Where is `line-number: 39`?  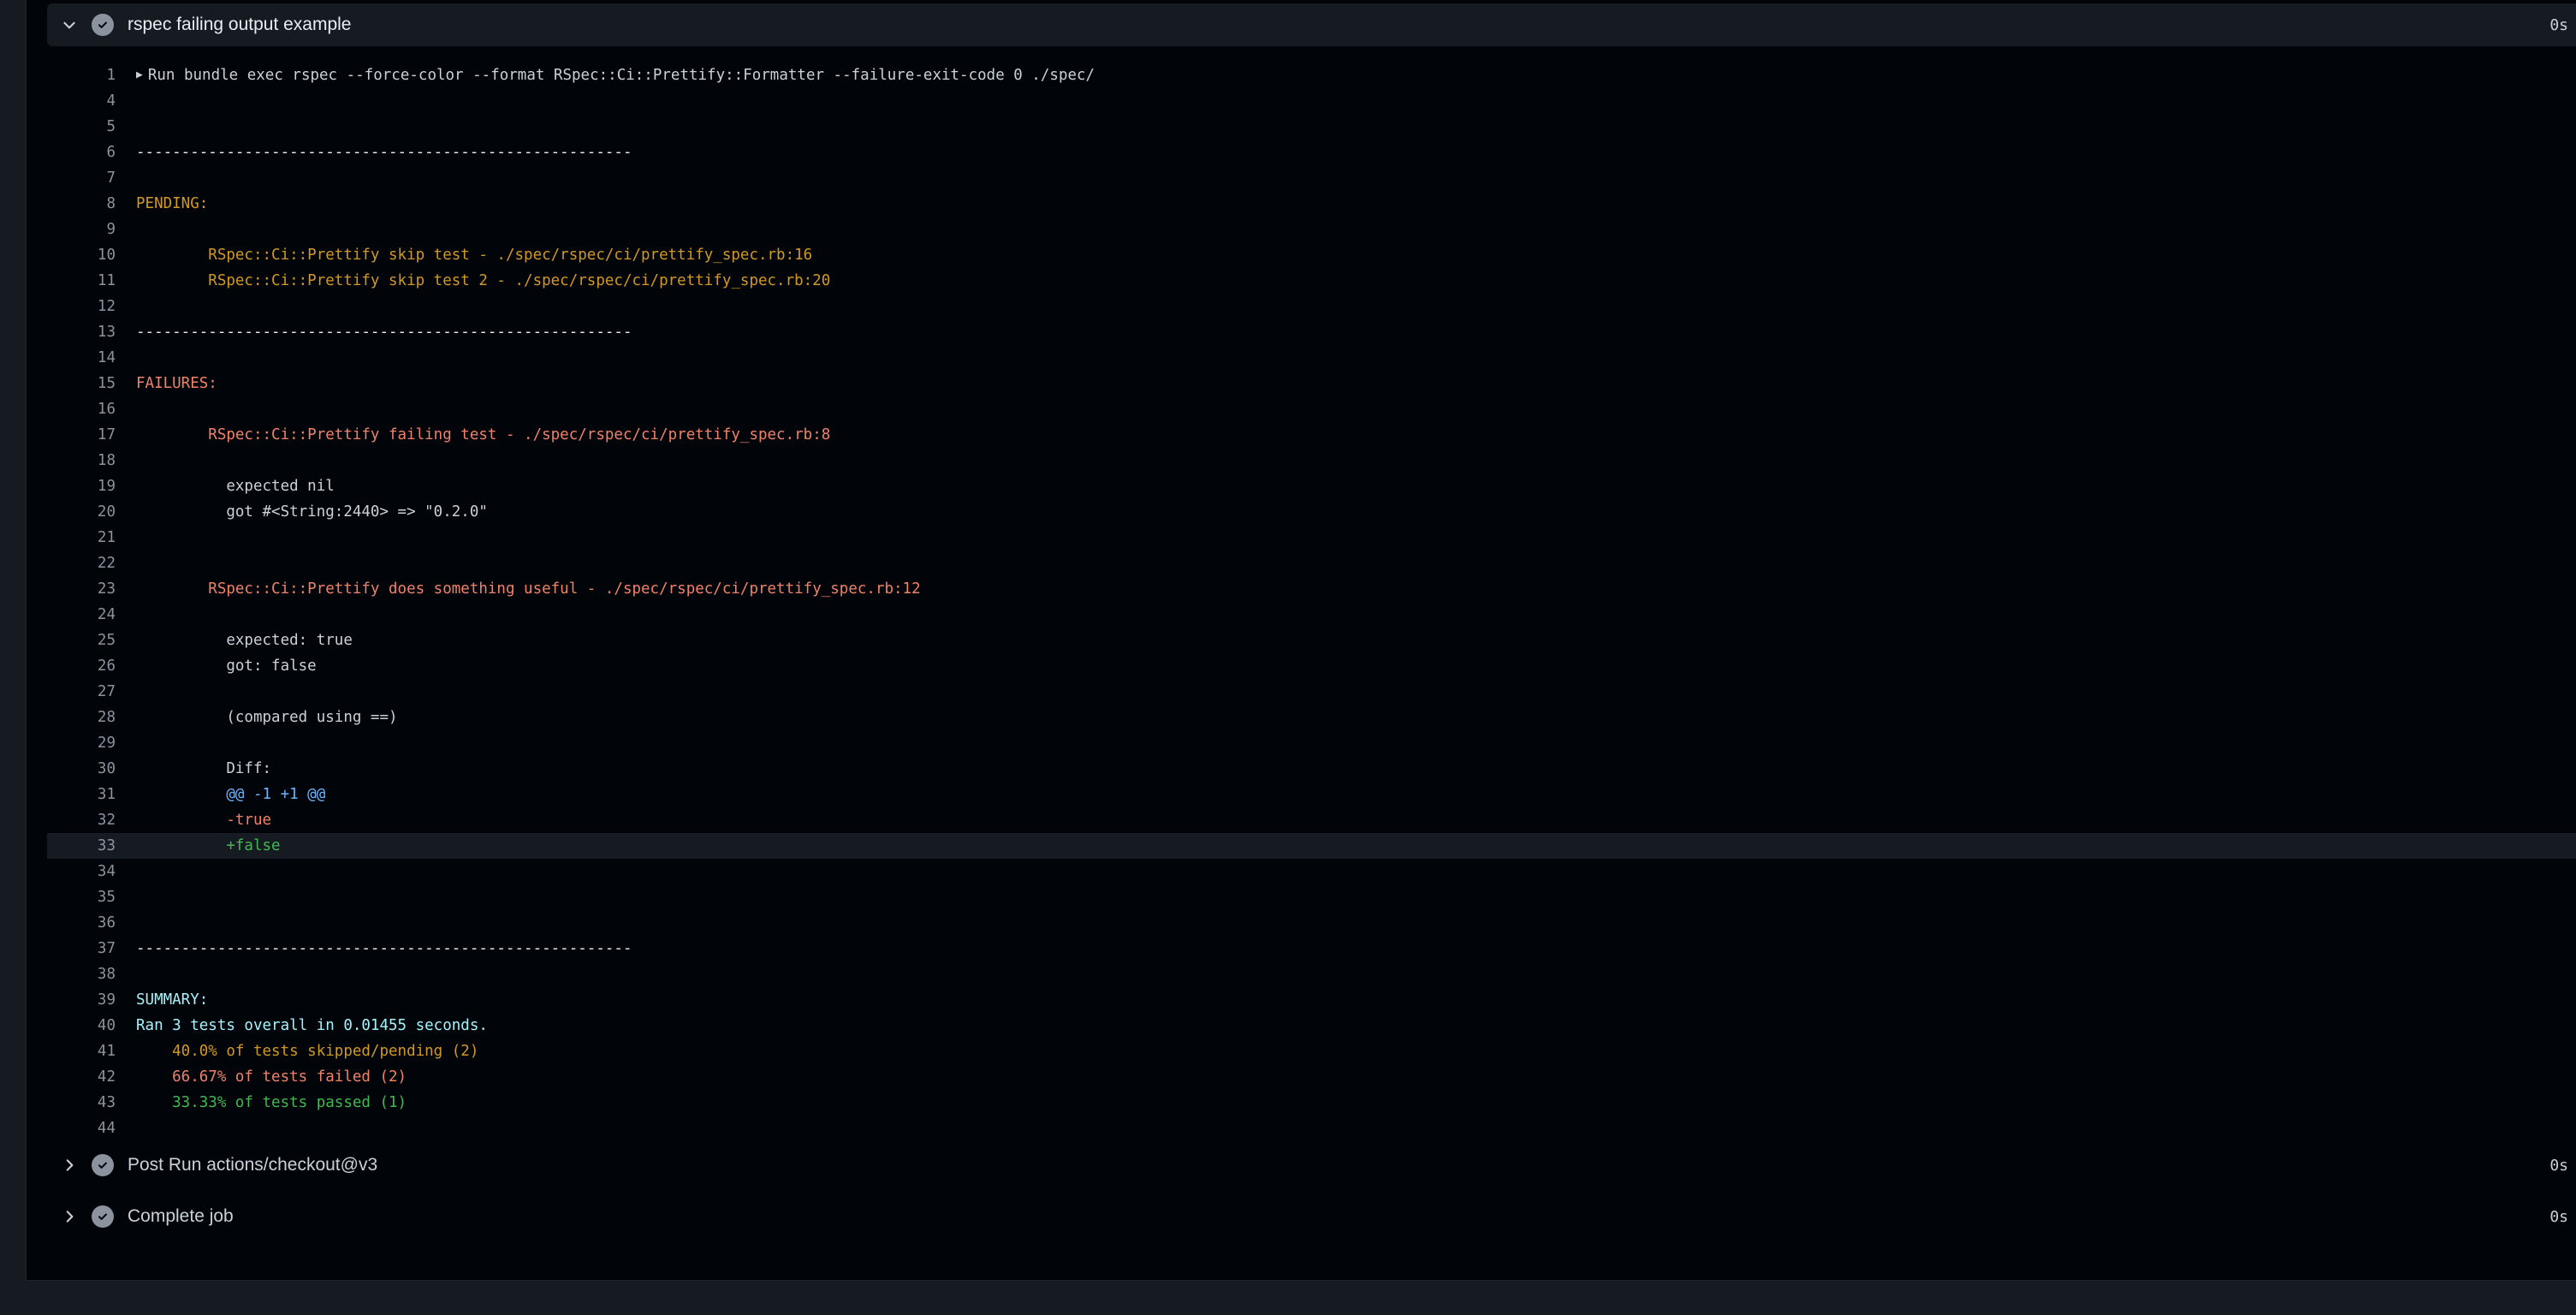 line-number: 39 is located at coordinates (91, 1000).